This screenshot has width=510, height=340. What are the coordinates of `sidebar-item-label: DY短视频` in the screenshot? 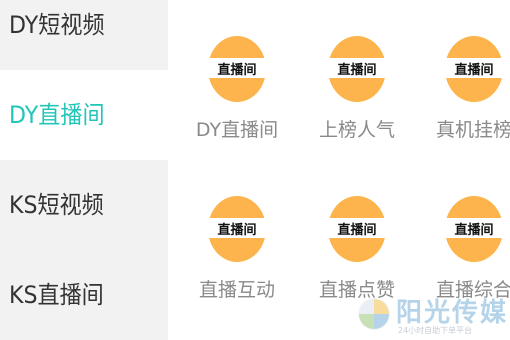 It's located at (57, 25).